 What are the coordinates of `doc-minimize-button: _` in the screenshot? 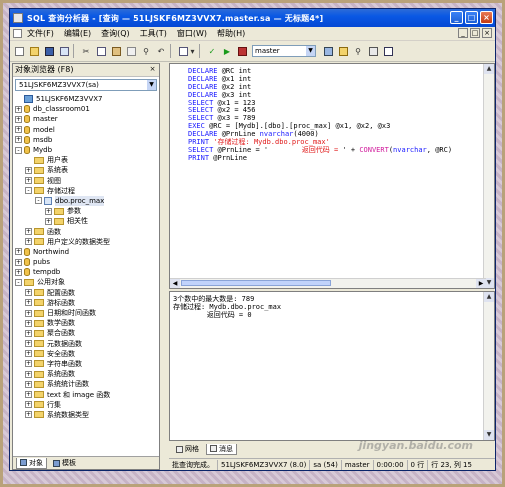 It's located at (463, 33).